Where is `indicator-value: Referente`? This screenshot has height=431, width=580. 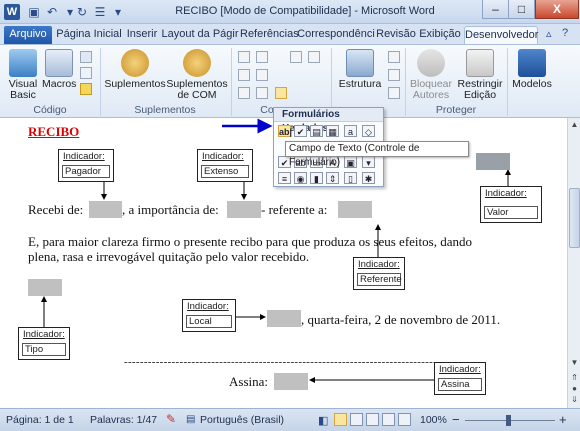
indicator-value: Referente is located at coordinates (379, 279).